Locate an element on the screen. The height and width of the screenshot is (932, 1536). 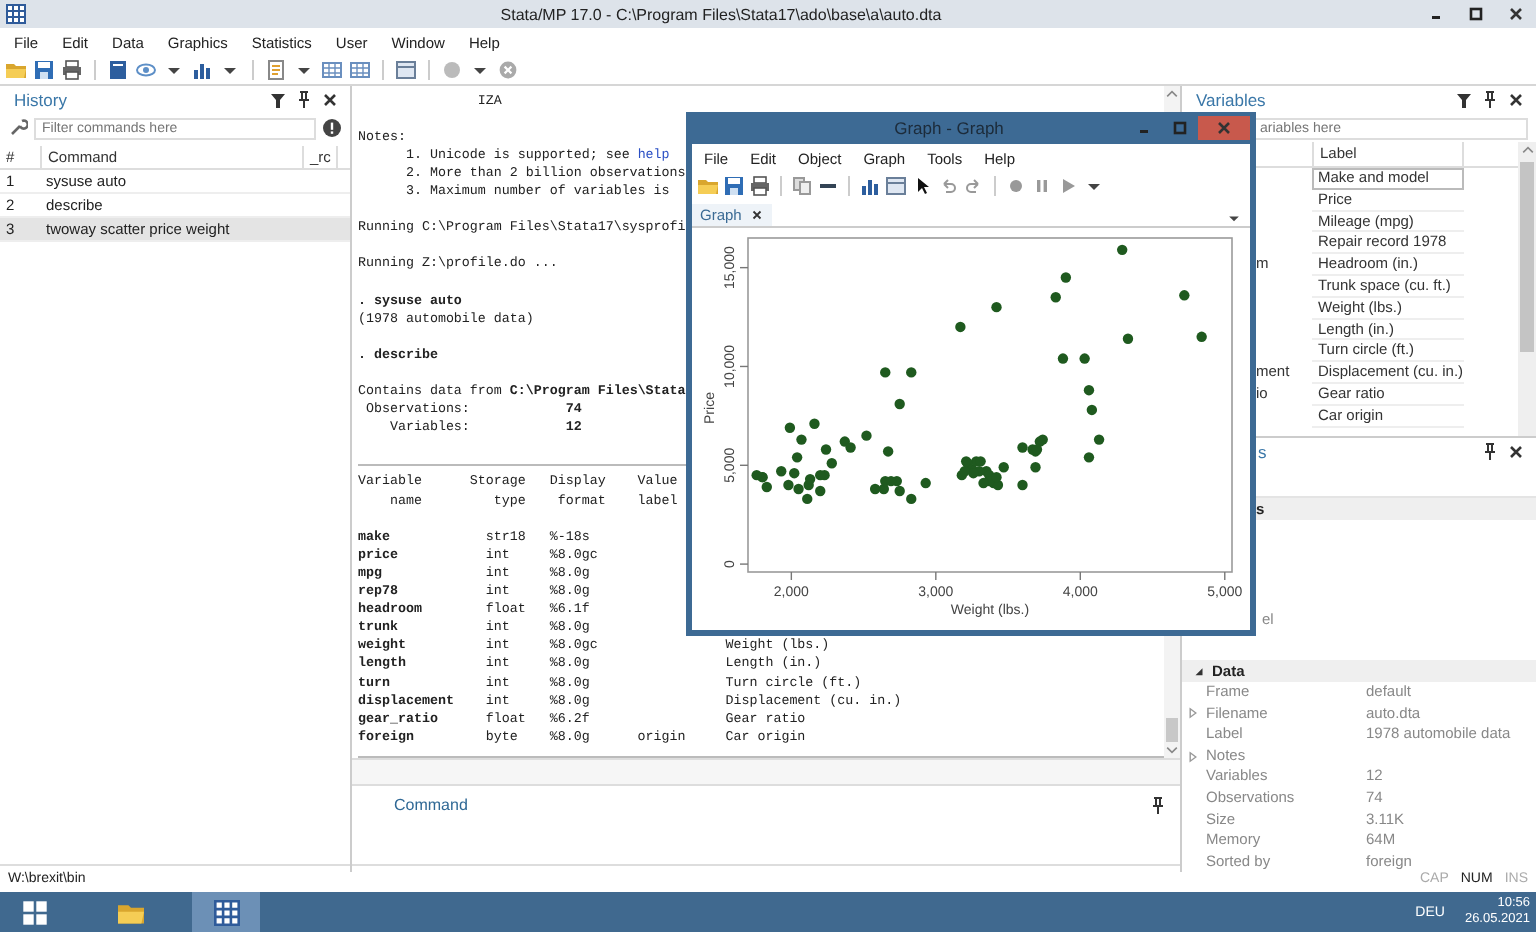
wrench-icon is located at coordinates (18, 128).